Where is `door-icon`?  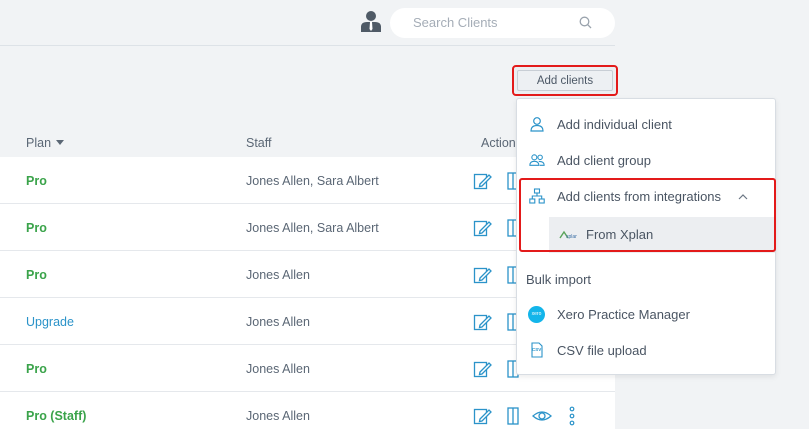 door-icon is located at coordinates (514, 416).